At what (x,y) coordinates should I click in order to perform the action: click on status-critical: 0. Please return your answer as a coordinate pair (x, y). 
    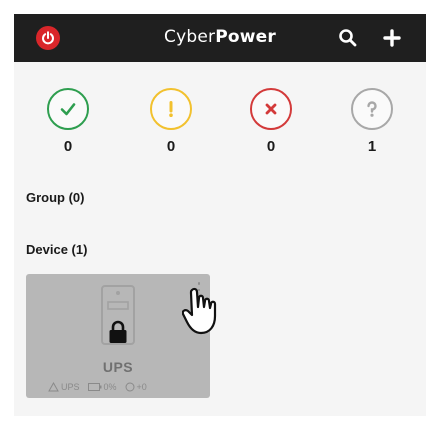
    Looking at the image, I should click on (271, 121).